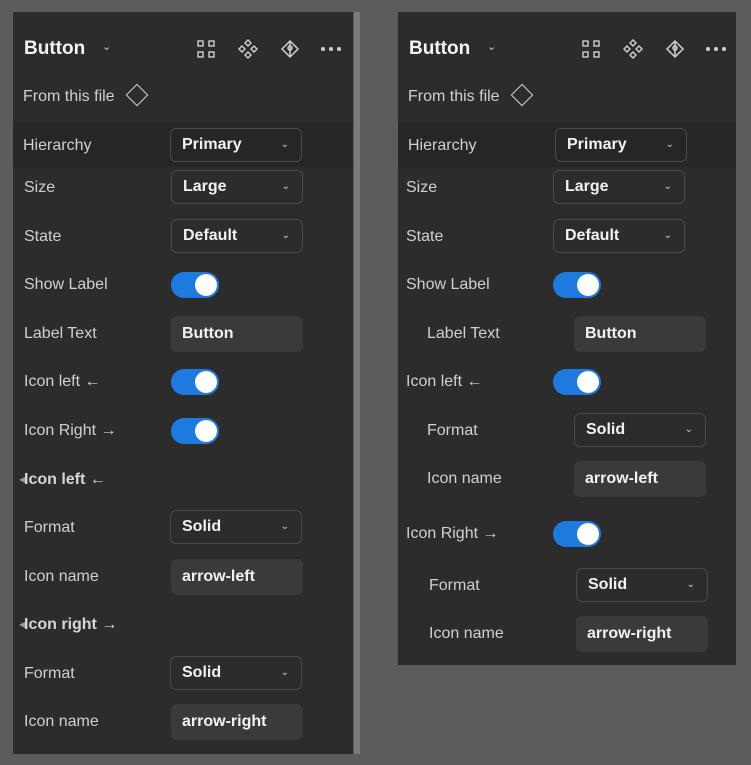  Describe the element at coordinates (65, 479) in the screenshot. I see `section-icon-left-title: Icon left ←` at that location.